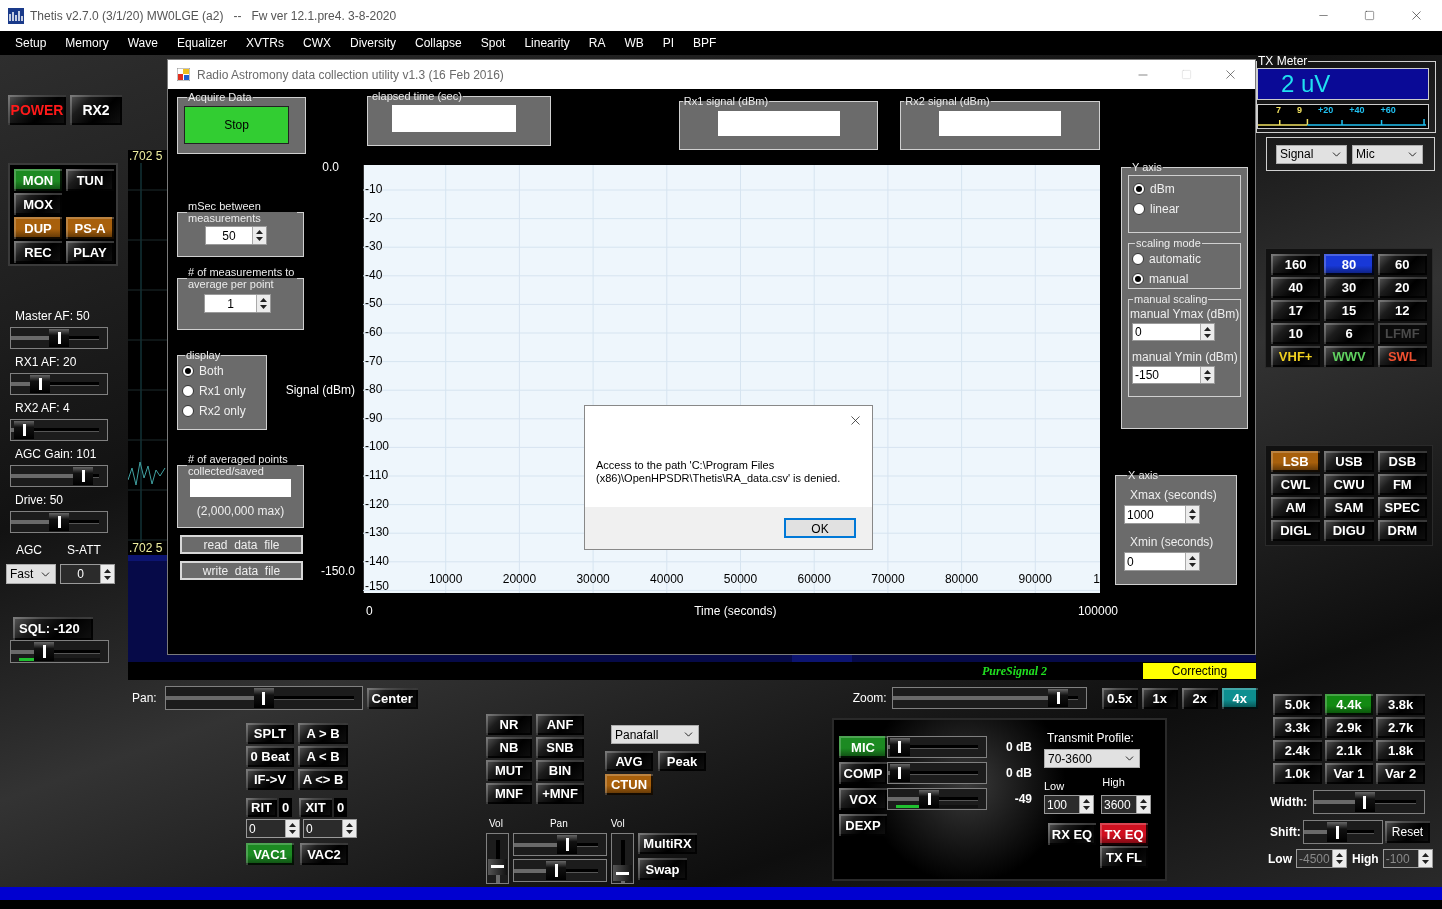  Describe the element at coordinates (1349, 333) in the screenshot. I see `band-button: 6` at that location.